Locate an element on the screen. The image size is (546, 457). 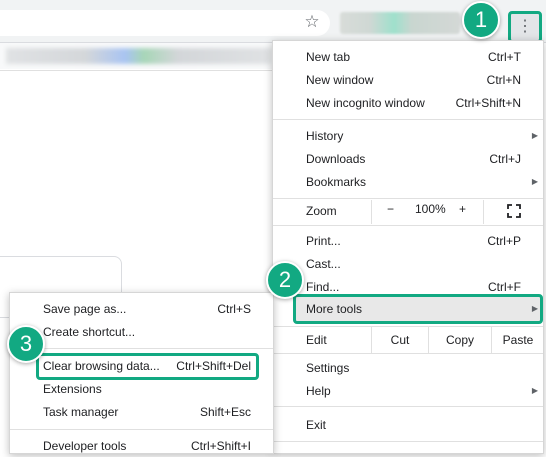
omnibox is located at coordinates (165, 23).